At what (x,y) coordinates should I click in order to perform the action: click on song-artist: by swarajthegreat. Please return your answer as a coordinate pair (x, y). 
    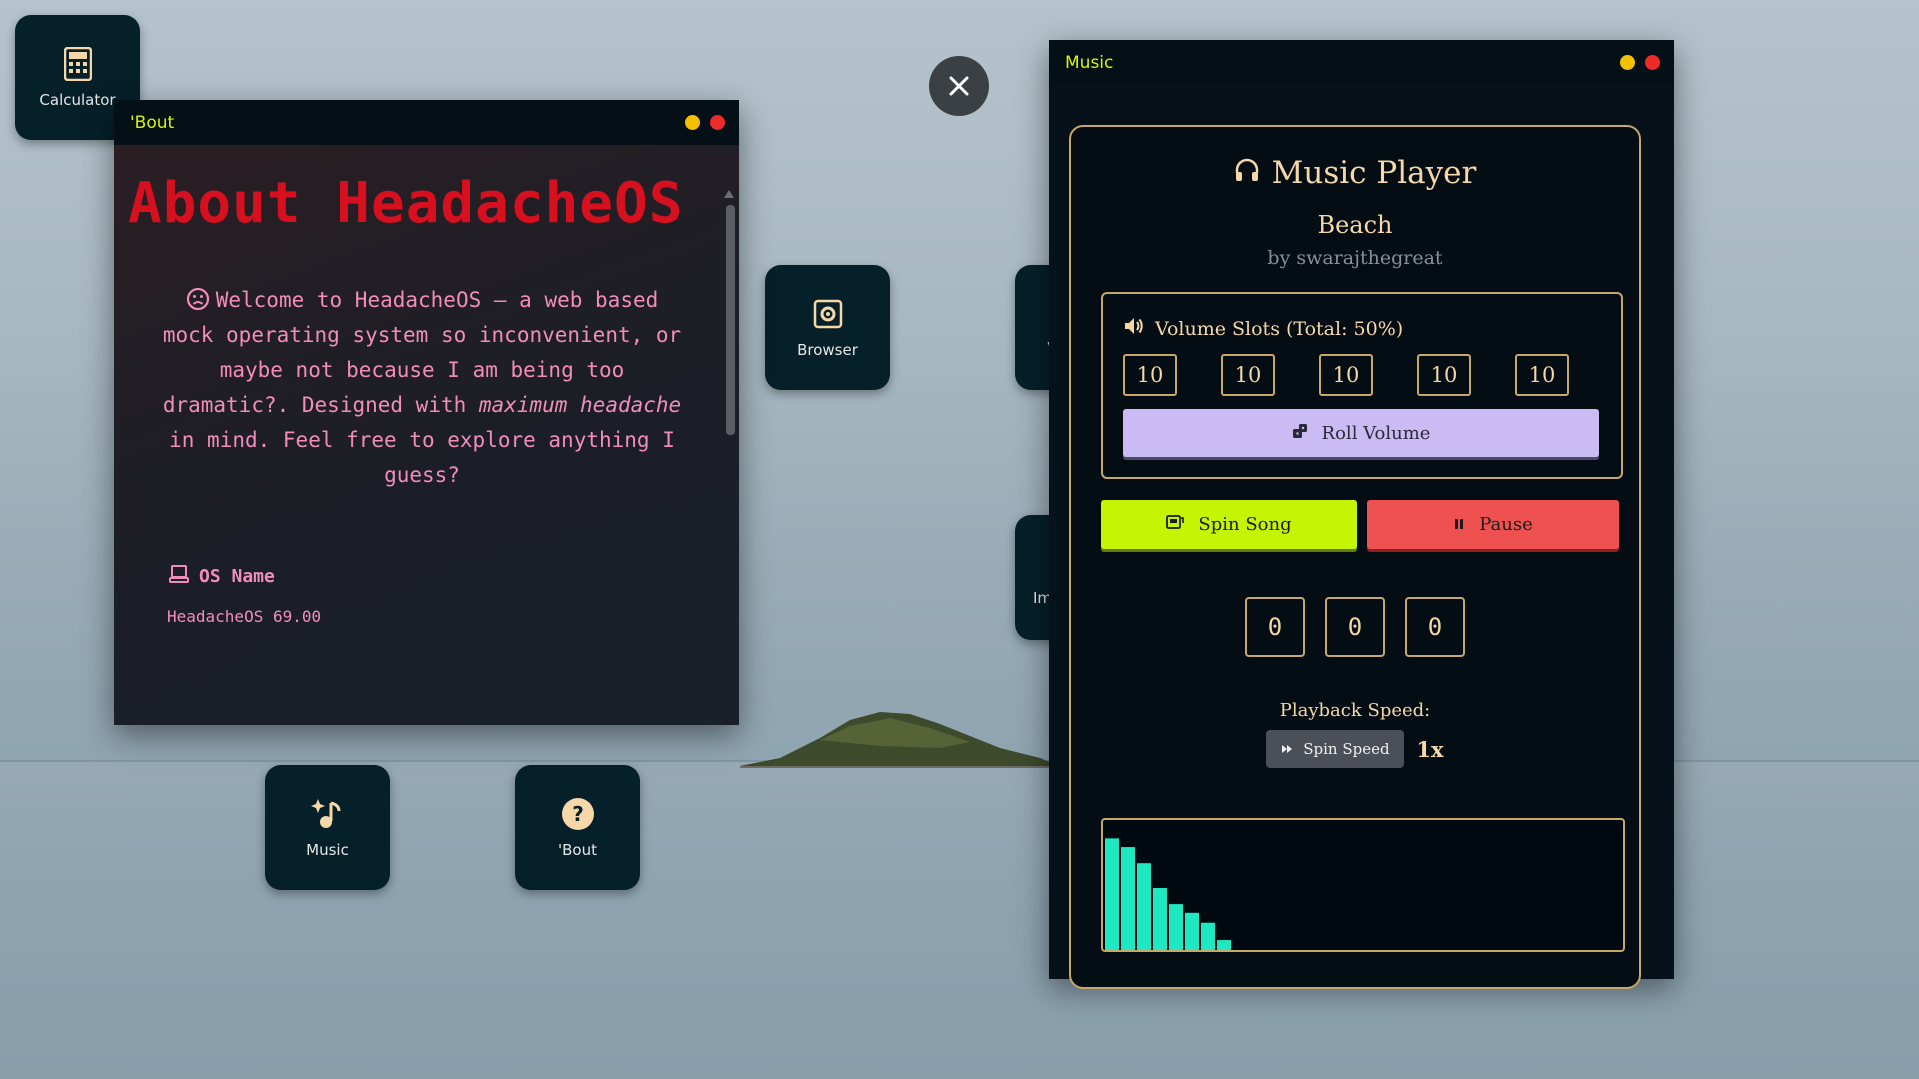
    Looking at the image, I should click on (1355, 258).